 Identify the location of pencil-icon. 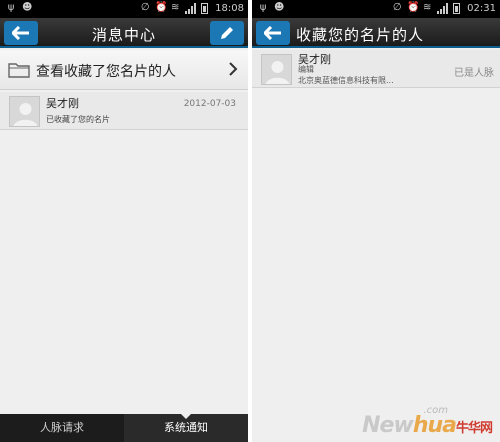
(227, 33).